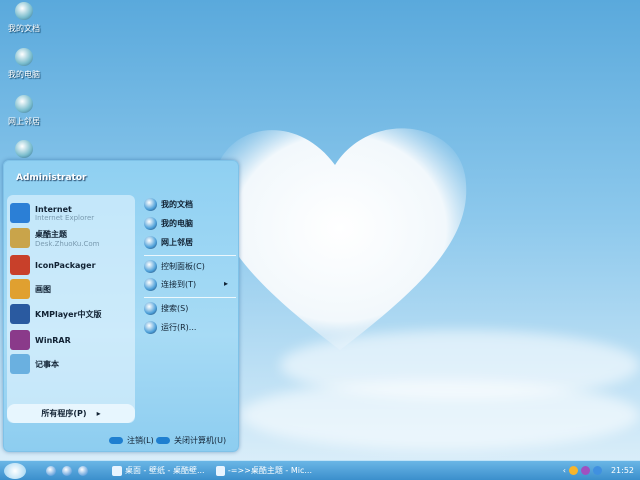 The image size is (640, 480). I want to click on start-menu-item: 搜索(S), so click(166, 308).